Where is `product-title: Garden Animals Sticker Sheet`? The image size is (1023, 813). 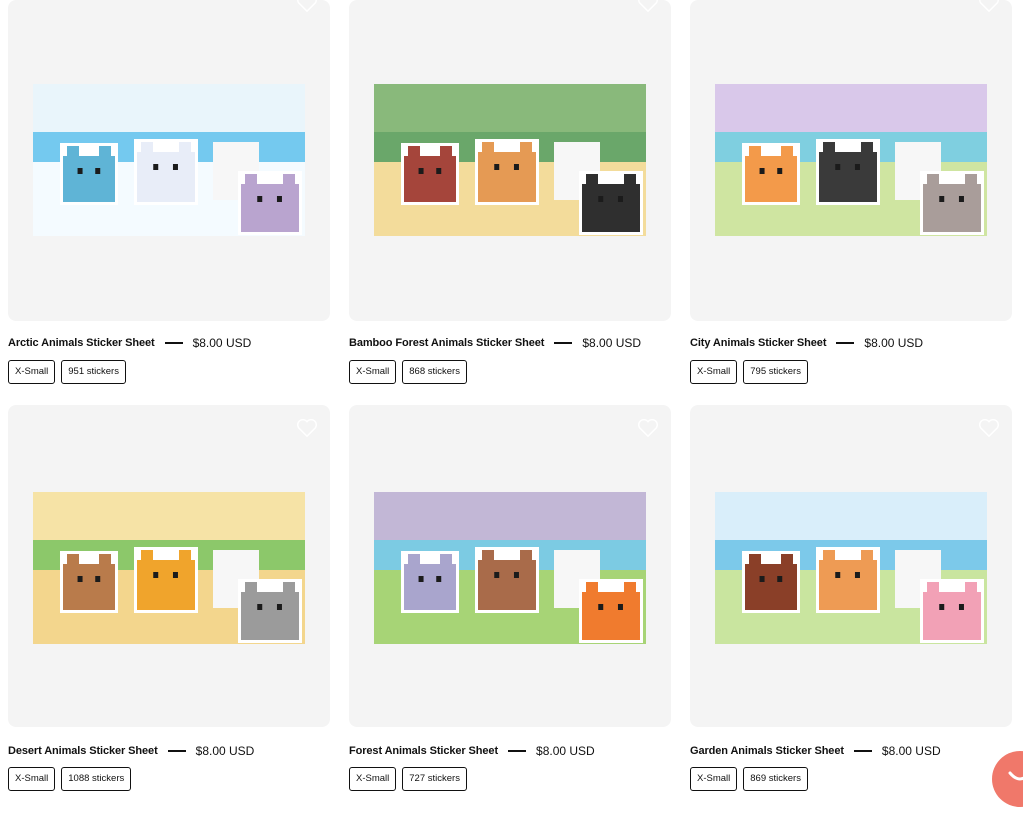
product-title: Garden Animals Sticker Sheet is located at coordinates (767, 751).